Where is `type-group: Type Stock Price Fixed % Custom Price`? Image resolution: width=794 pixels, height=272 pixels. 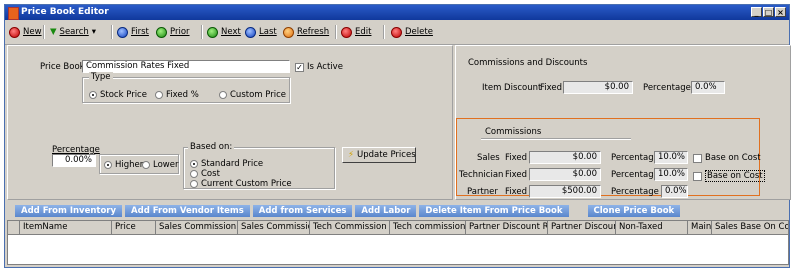 type-group: Type Stock Price Fixed % Custom Price is located at coordinates (186, 87).